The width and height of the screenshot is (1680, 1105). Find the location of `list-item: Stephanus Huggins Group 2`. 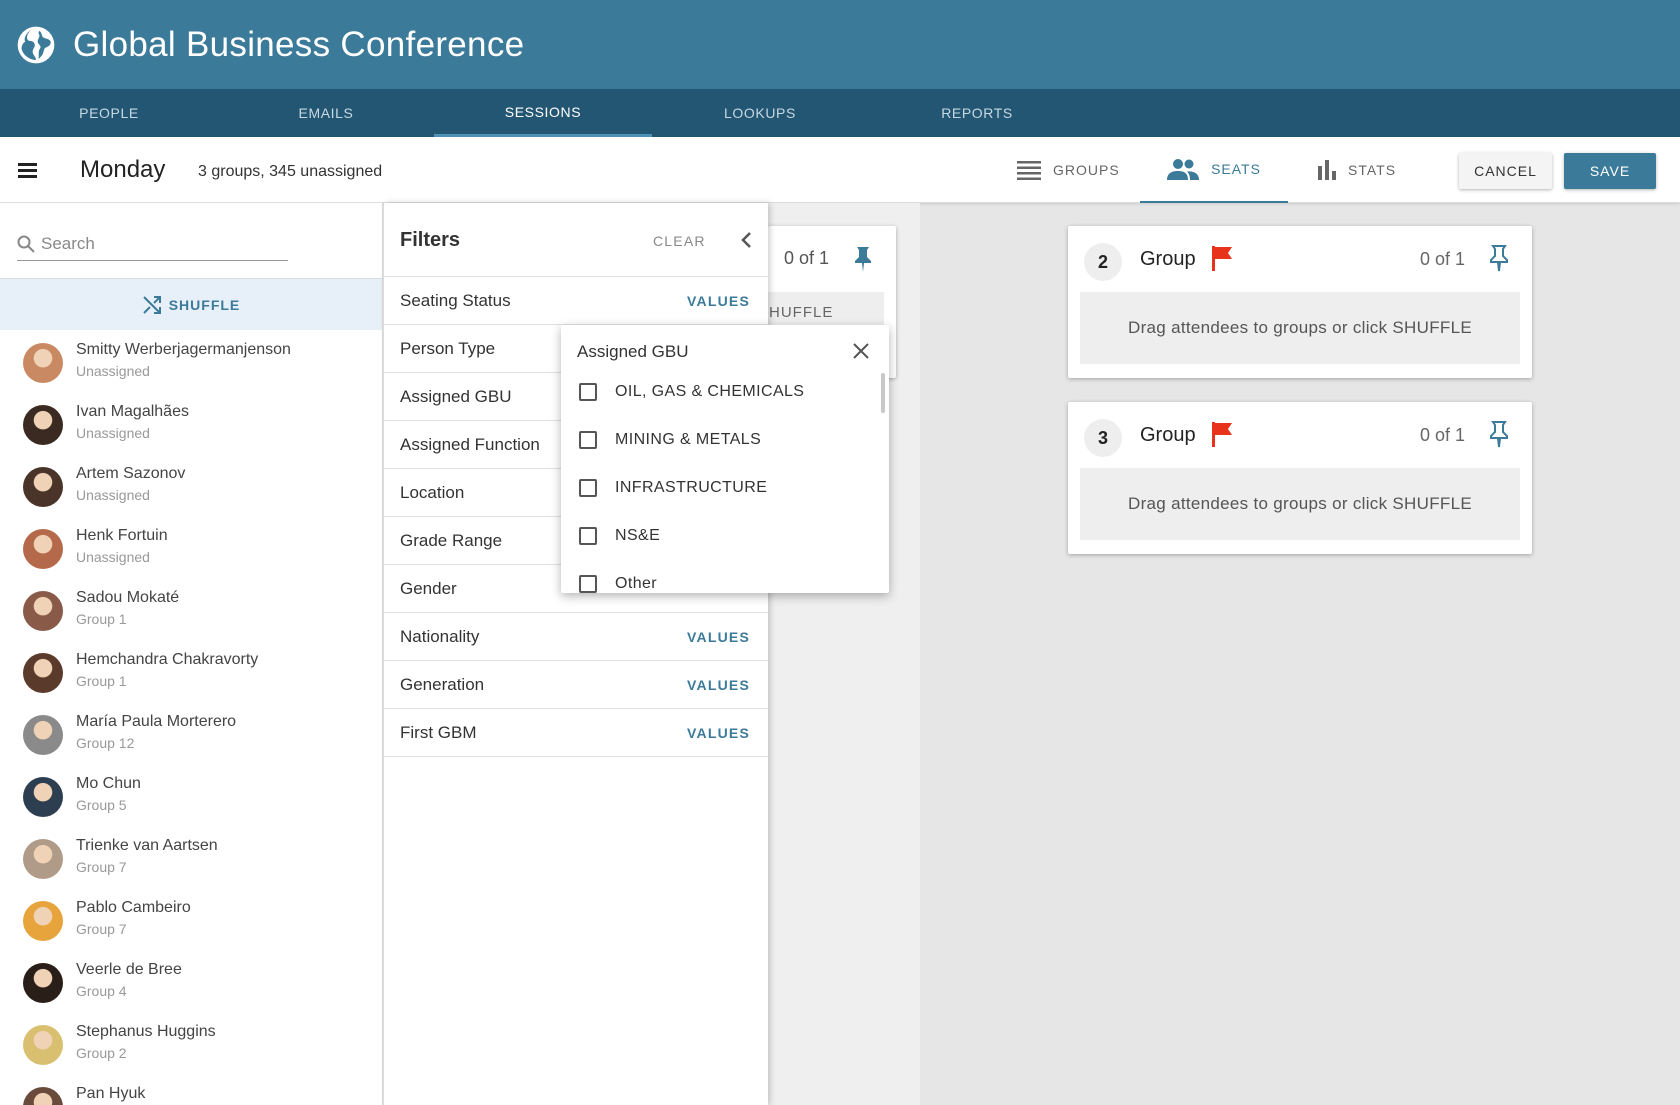

list-item: Stephanus Huggins Group 2 is located at coordinates (191, 1046).